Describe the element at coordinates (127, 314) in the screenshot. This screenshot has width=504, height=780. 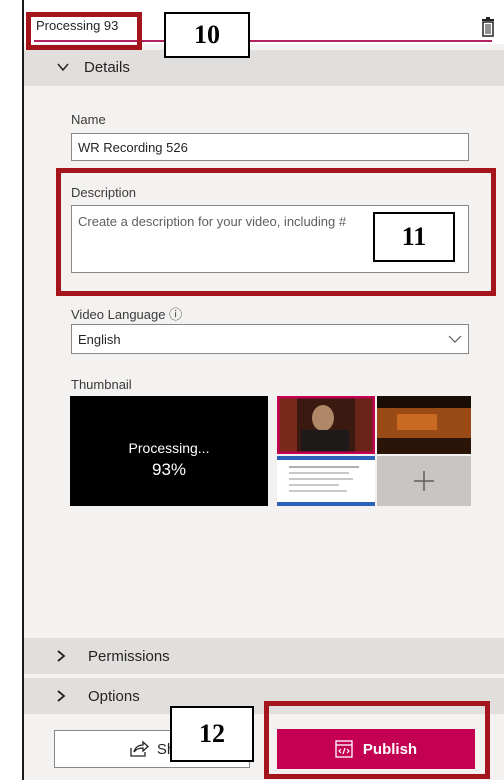
I see `video-language-label: Video Language ⓘ` at that location.